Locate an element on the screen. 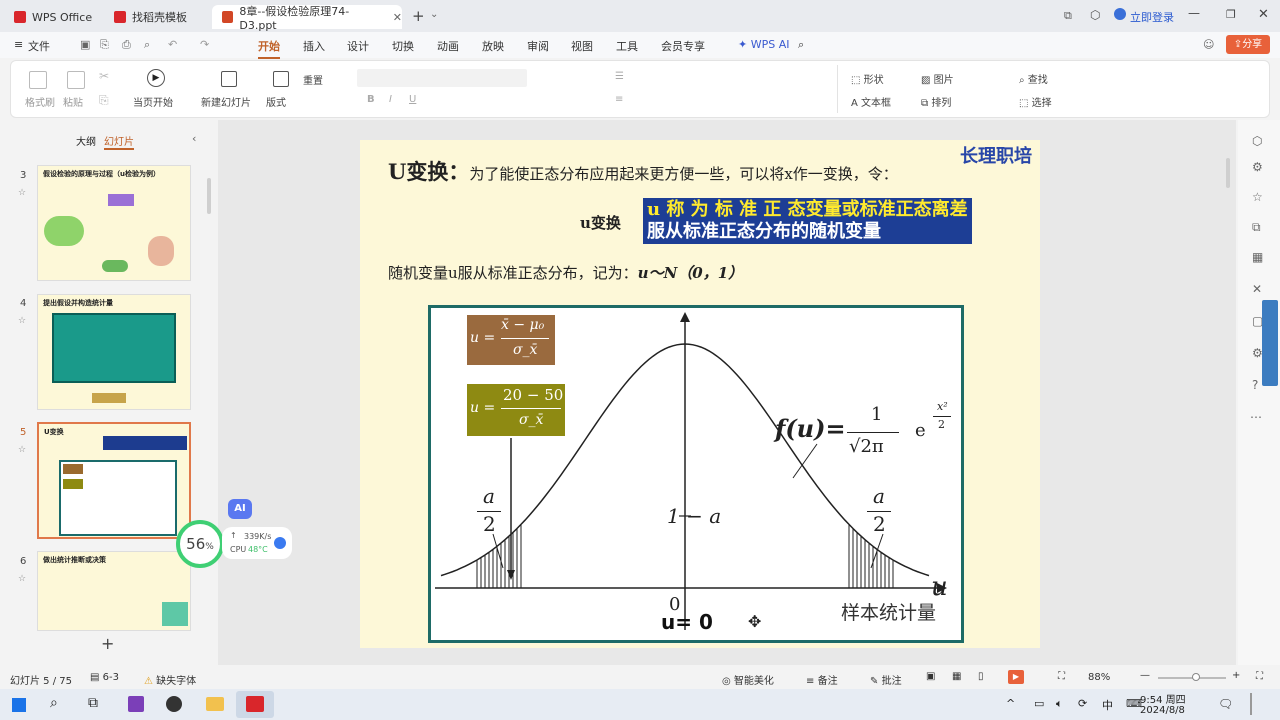 The image size is (1280, 720). minimize-button: — is located at coordinates (1194, 13).